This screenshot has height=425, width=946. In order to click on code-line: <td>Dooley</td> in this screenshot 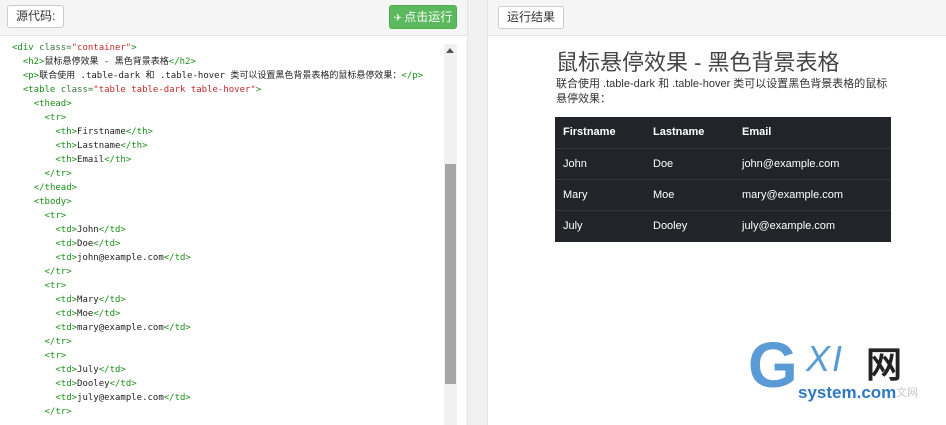, I will do `click(74, 384)`.